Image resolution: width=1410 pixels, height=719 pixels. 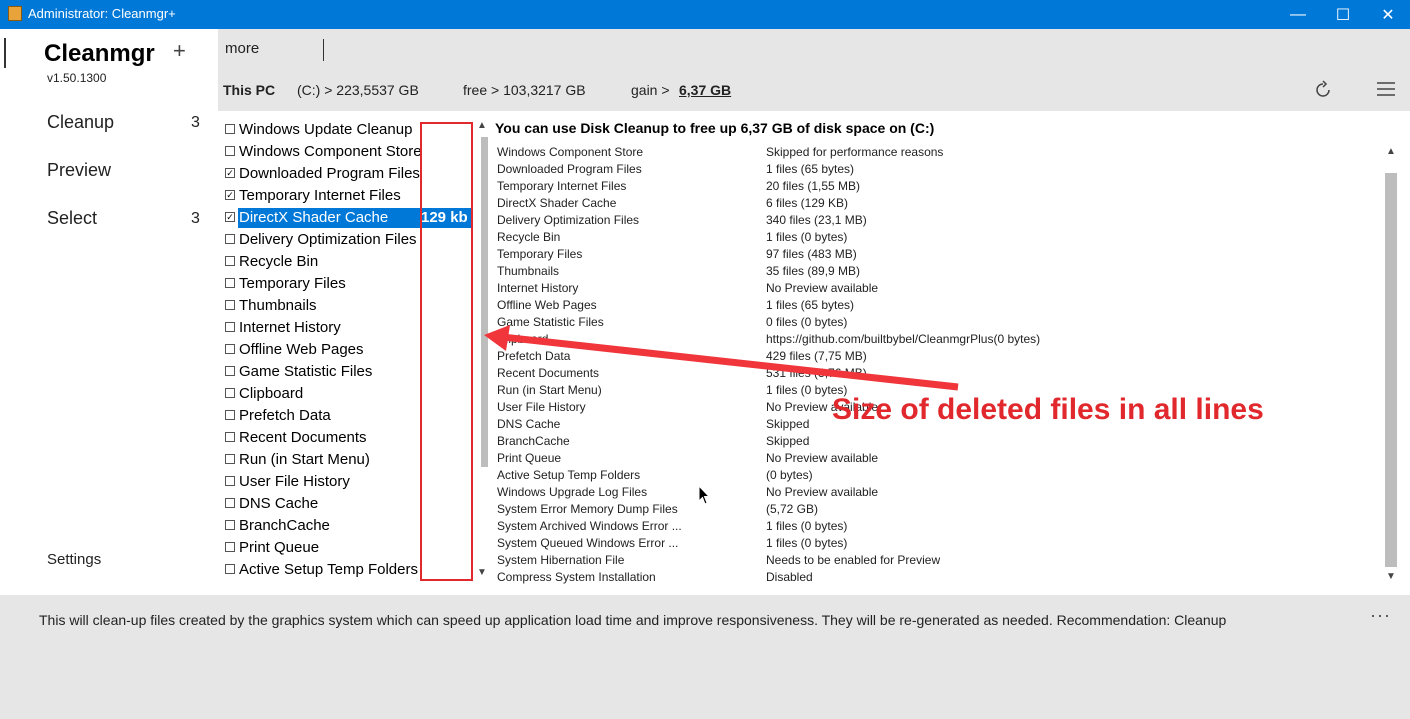 What do you see at coordinates (249, 90) in the screenshot?
I see `pc-label: This PC` at bounding box center [249, 90].